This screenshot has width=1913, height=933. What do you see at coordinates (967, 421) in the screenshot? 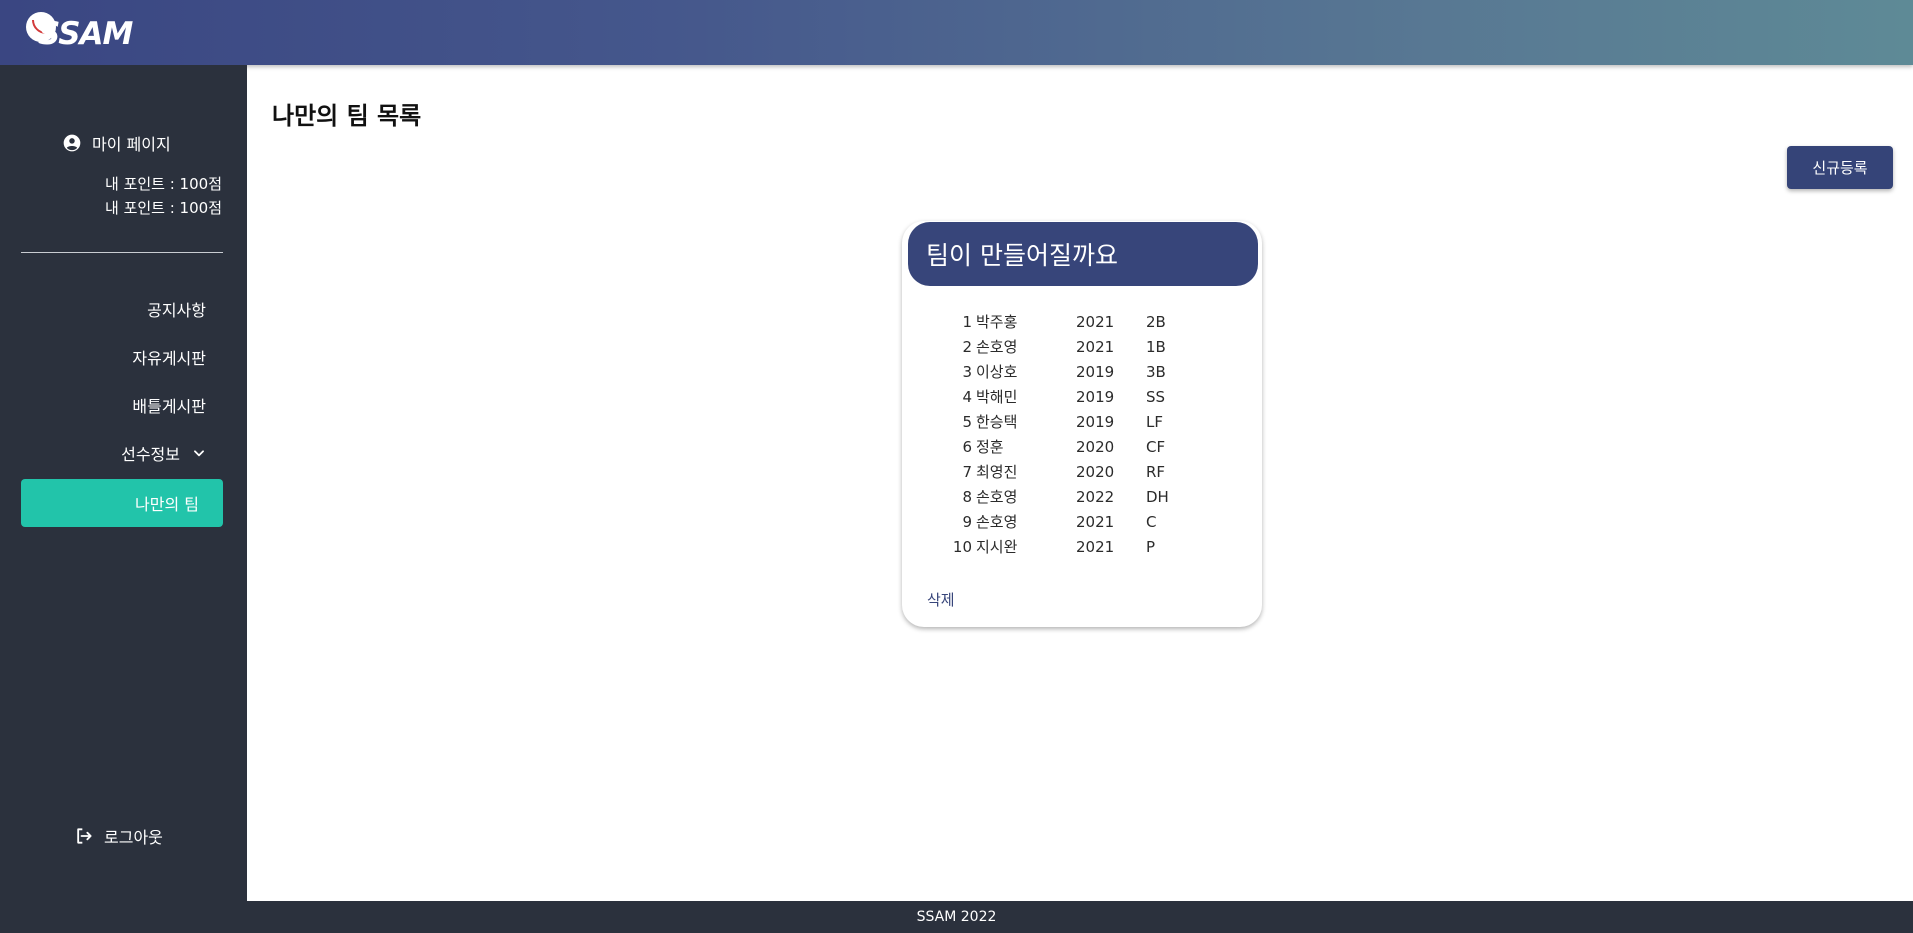
I see `player-number: 5` at bounding box center [967, 421].